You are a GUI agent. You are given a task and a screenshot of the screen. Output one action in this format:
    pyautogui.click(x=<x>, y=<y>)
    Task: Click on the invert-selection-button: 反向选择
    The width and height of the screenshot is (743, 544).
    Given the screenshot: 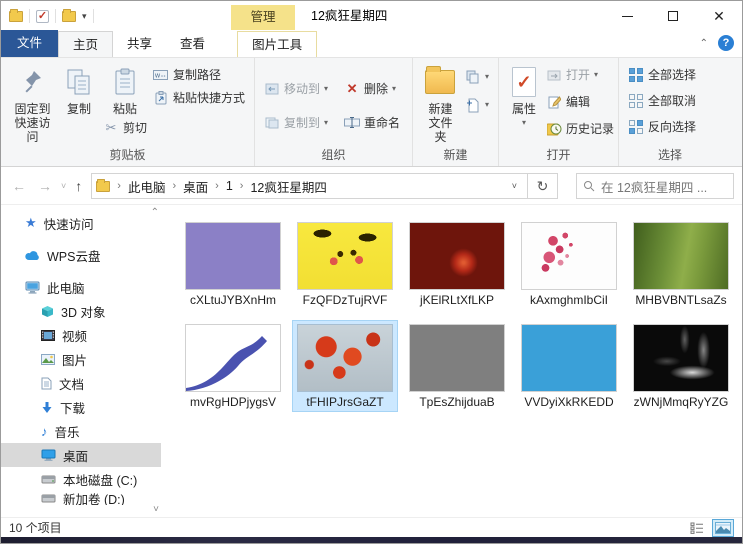 What is the action you would take?
    pyautogui.click(x=662, y=127)
    